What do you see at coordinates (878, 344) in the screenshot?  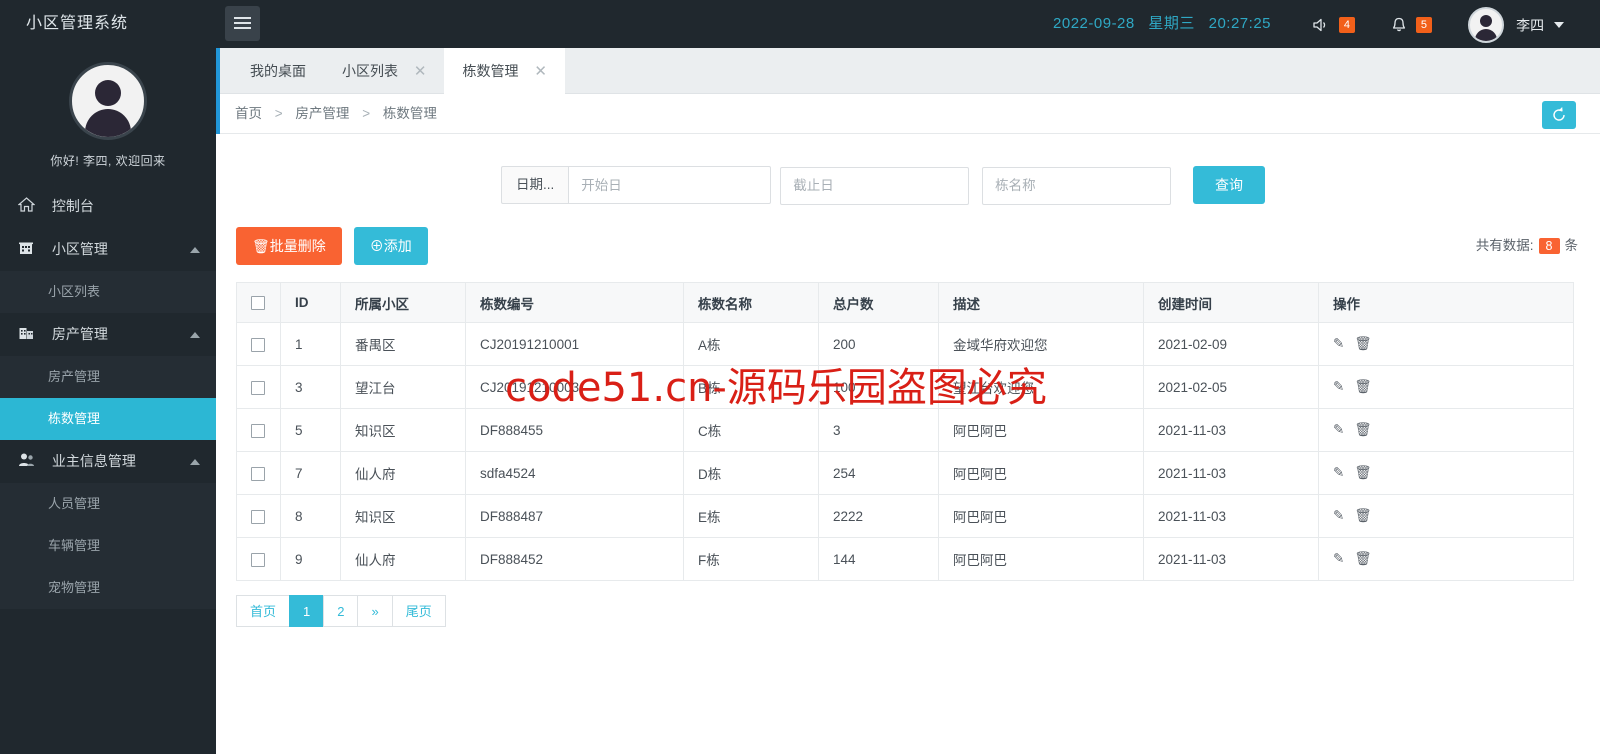 I see `cell-households: 200` at bounding box center [878, 344].